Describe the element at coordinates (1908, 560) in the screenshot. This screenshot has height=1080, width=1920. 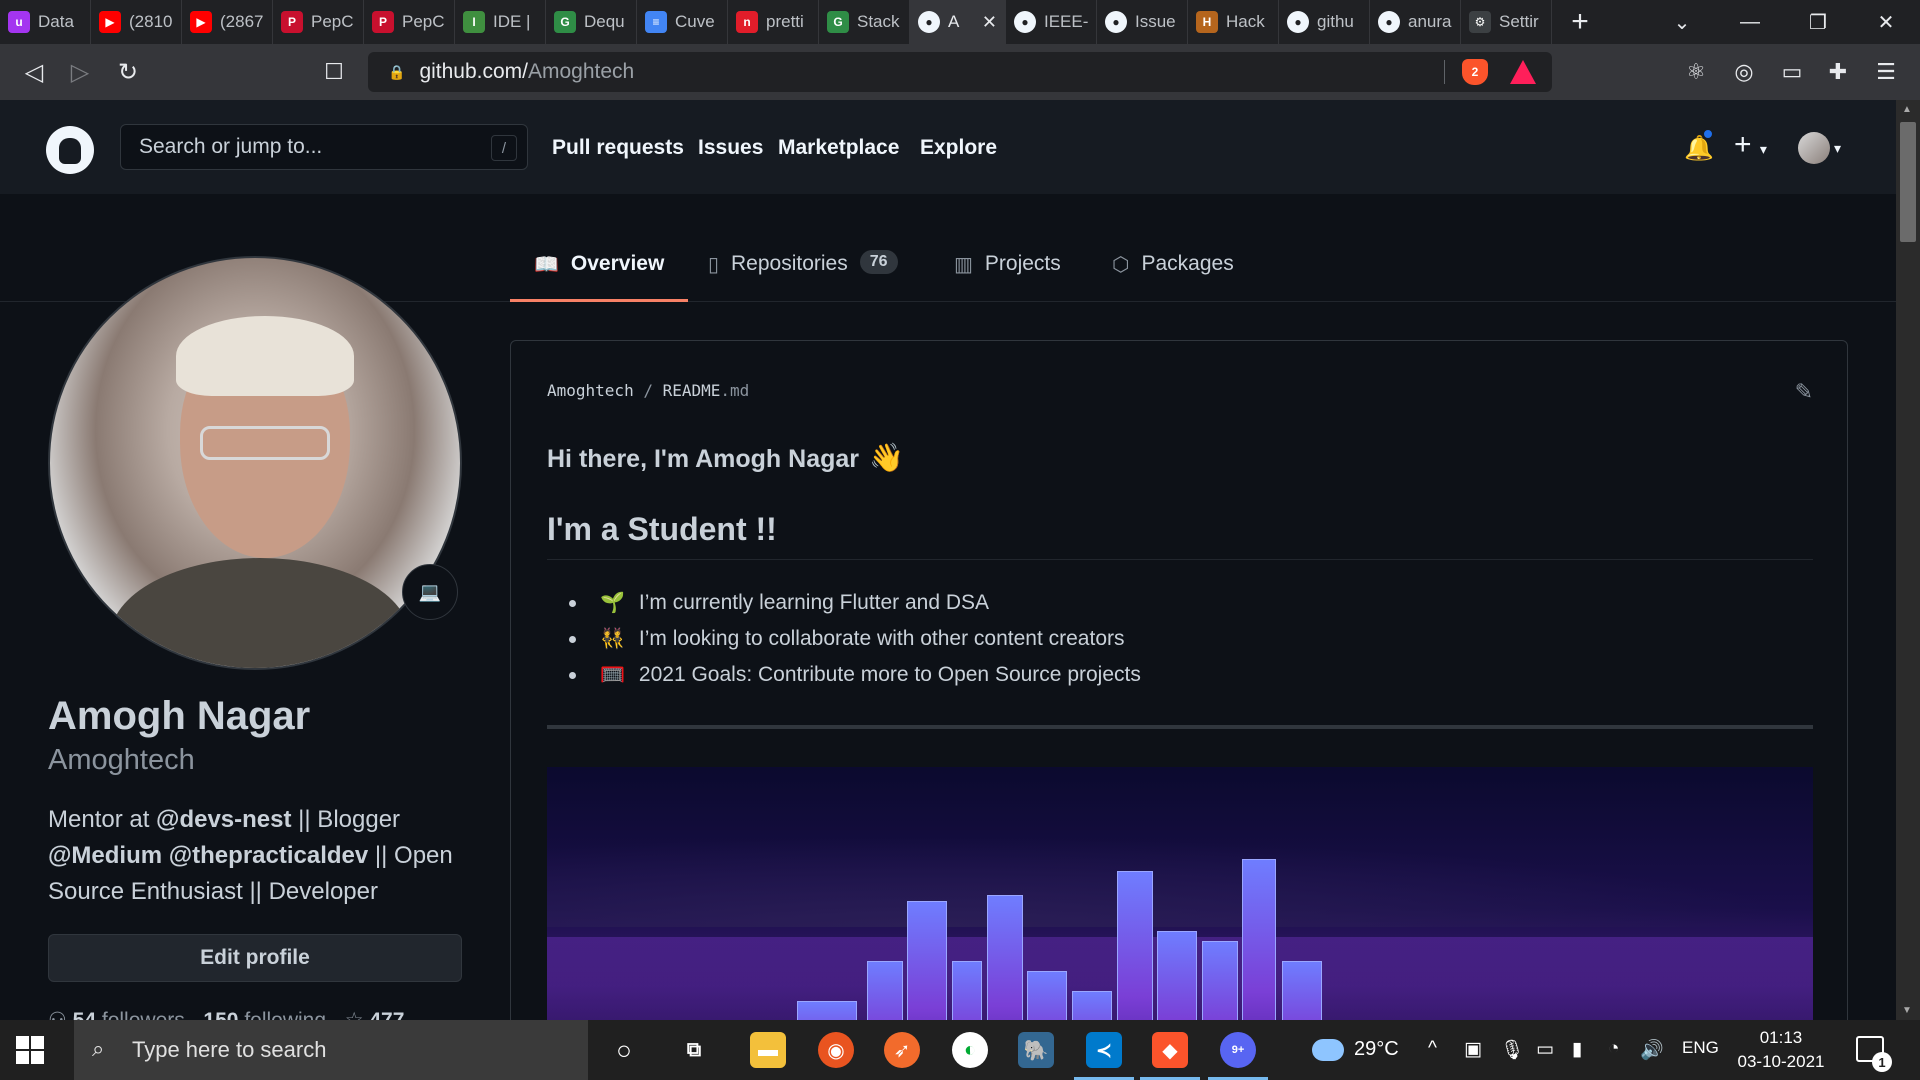
I see `page-scrollbar: ▲ ▼` at that location.